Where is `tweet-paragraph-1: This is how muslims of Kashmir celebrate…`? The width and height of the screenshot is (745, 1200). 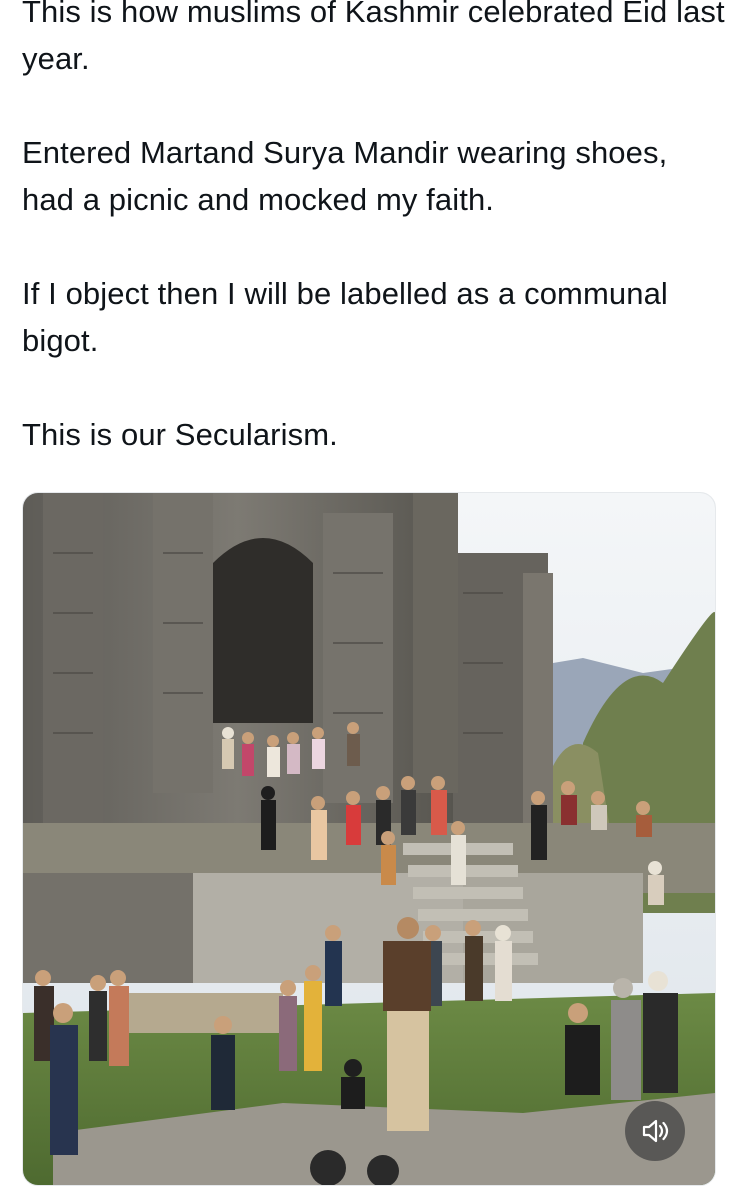
tweet-paragraph-1: This is how muslims of Kashmir celebrate… is located at coordinates (373, 38).